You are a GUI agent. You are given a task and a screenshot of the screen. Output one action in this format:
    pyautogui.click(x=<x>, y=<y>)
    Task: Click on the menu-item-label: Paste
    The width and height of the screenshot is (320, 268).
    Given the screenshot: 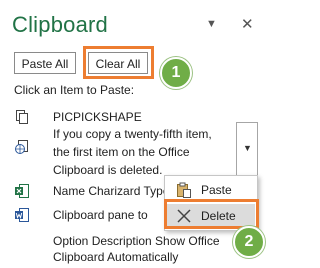 What is the action you would take?
    pyautogui.click(x=216, y=190)
    